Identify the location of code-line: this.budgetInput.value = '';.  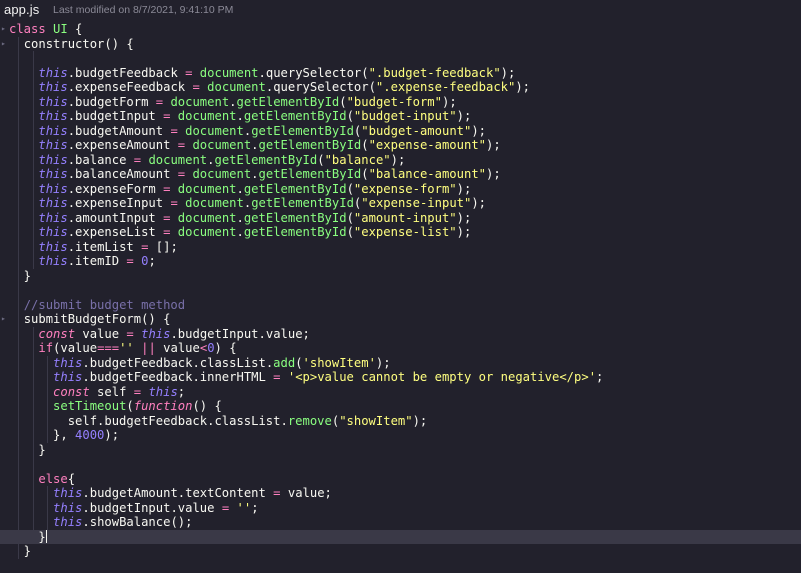
(400, 508).